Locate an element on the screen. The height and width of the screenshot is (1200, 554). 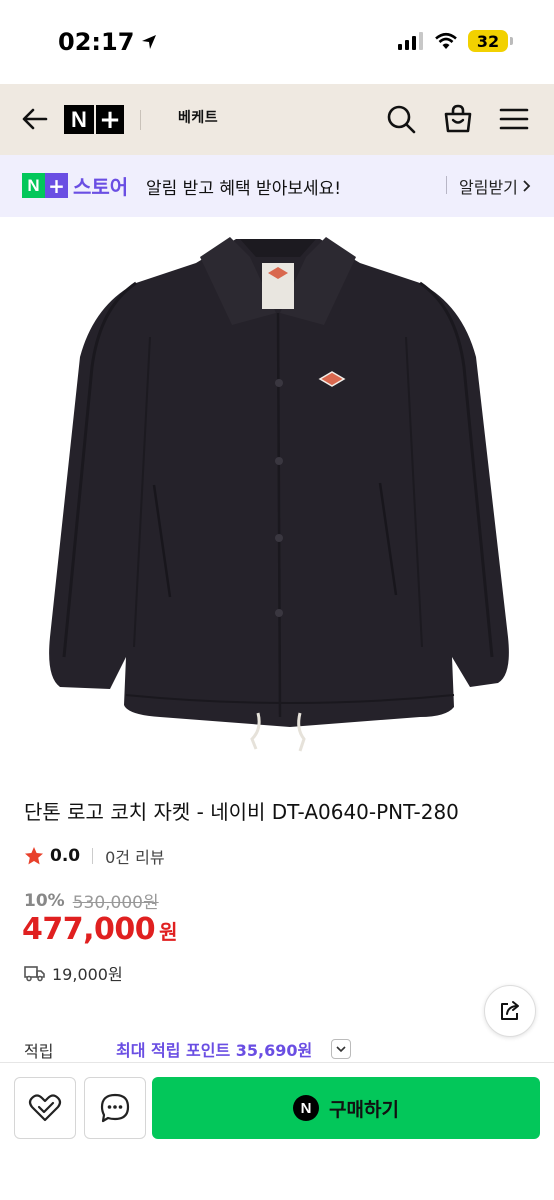
points-expand-button is located at coordinates (341, 1049).